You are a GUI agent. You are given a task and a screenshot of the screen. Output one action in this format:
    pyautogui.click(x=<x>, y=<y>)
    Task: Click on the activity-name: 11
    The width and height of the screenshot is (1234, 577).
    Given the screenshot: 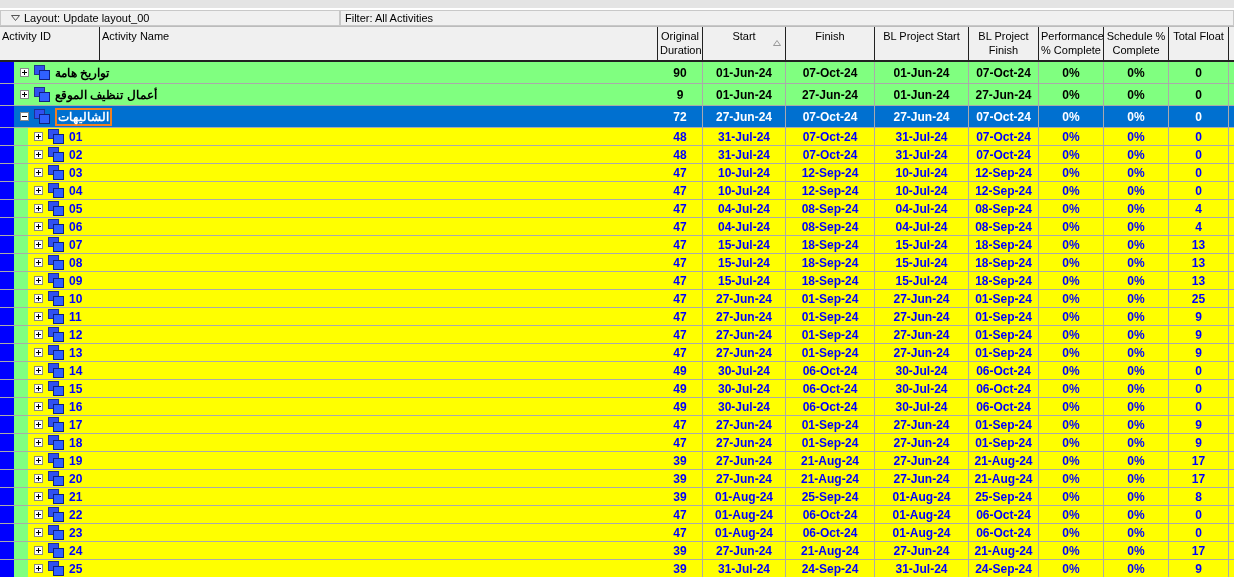 What is the action you would take?
    pyautogui.click(x=75, y=316)
    